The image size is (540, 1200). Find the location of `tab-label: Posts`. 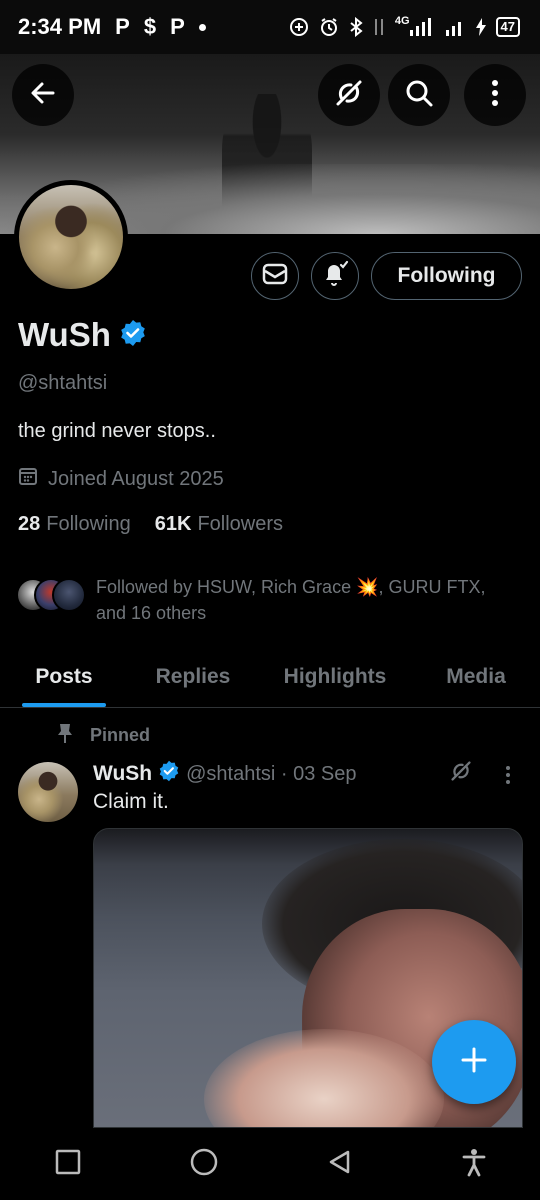

tab-label: Posts is located at coordinates (64, 676).